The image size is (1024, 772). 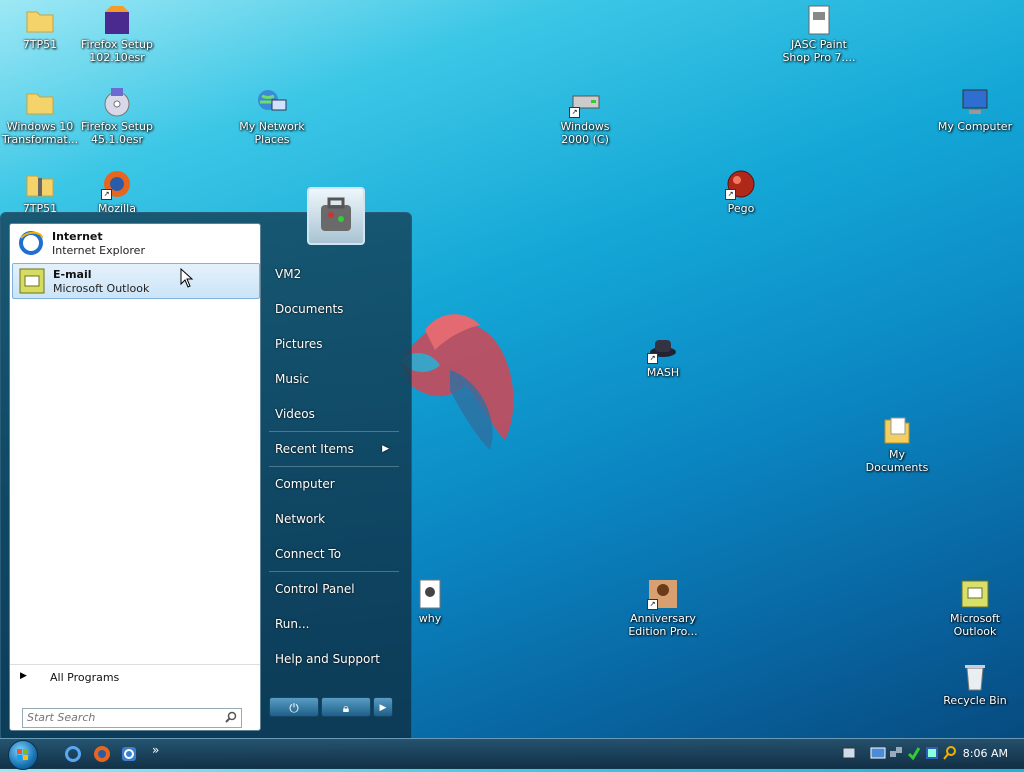 I want to click on installer-box-icon, so click(x=117, y=20).